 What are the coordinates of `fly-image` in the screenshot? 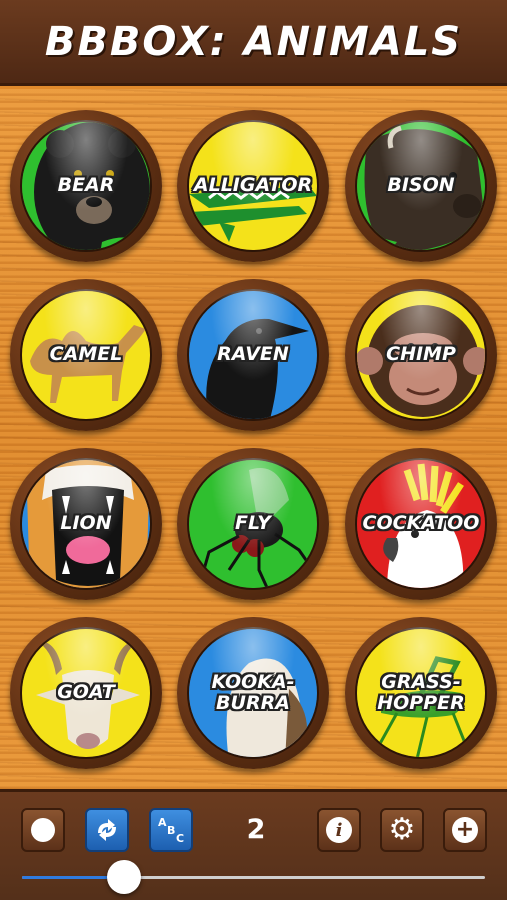 It's located at (253, 524).